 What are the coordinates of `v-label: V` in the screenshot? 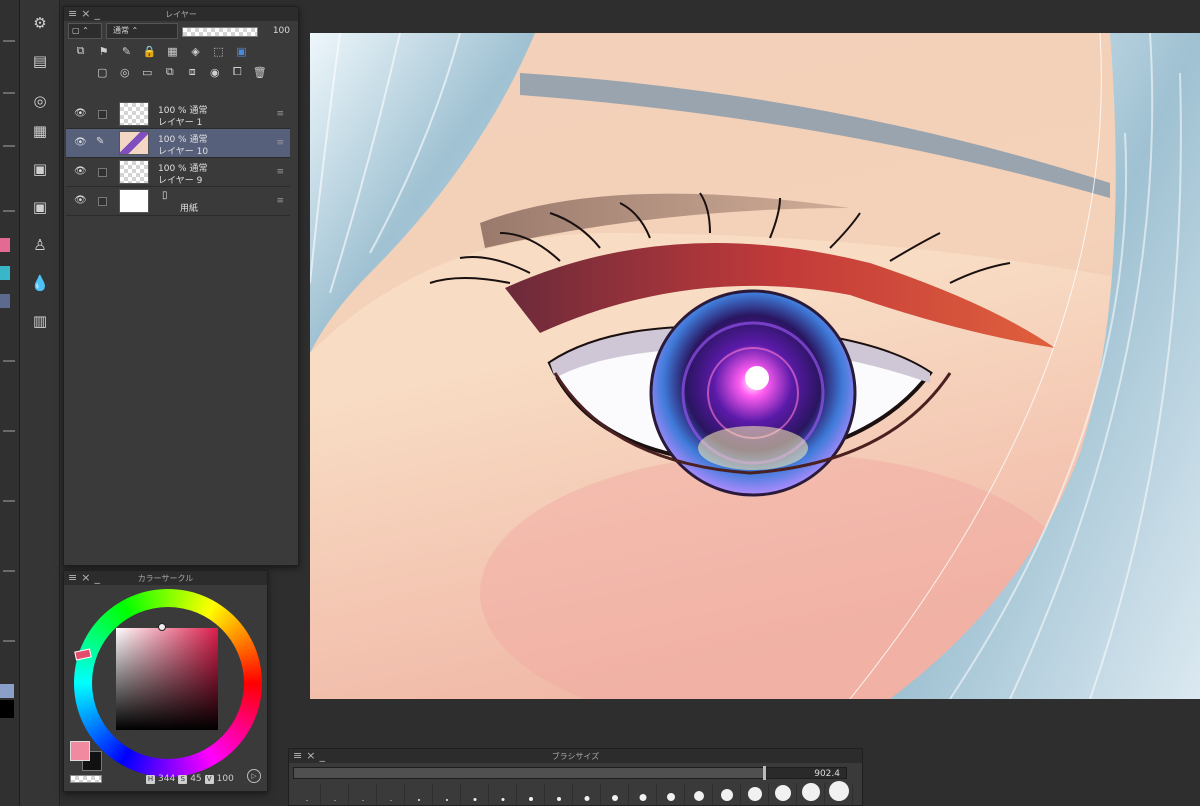 It's located at (209, 779).